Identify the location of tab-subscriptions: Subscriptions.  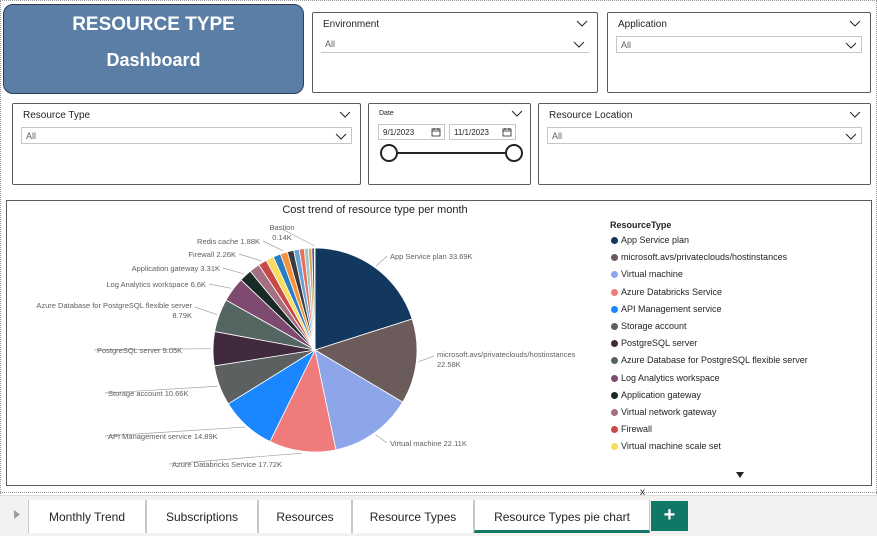
(202, 516).